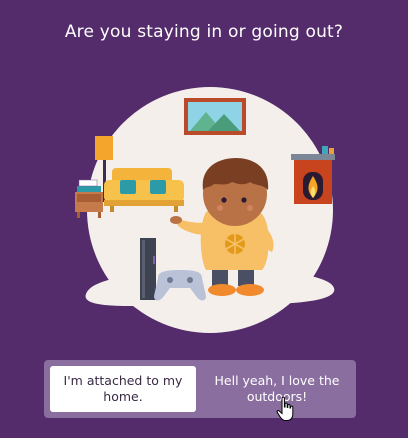 This screenshot has width=408, height=438. What do you see at coordinates (123, 389) in the screenshot?
I see `choice-stay-in-button: I'm attached to my home.` at bounding box center [123, 389].